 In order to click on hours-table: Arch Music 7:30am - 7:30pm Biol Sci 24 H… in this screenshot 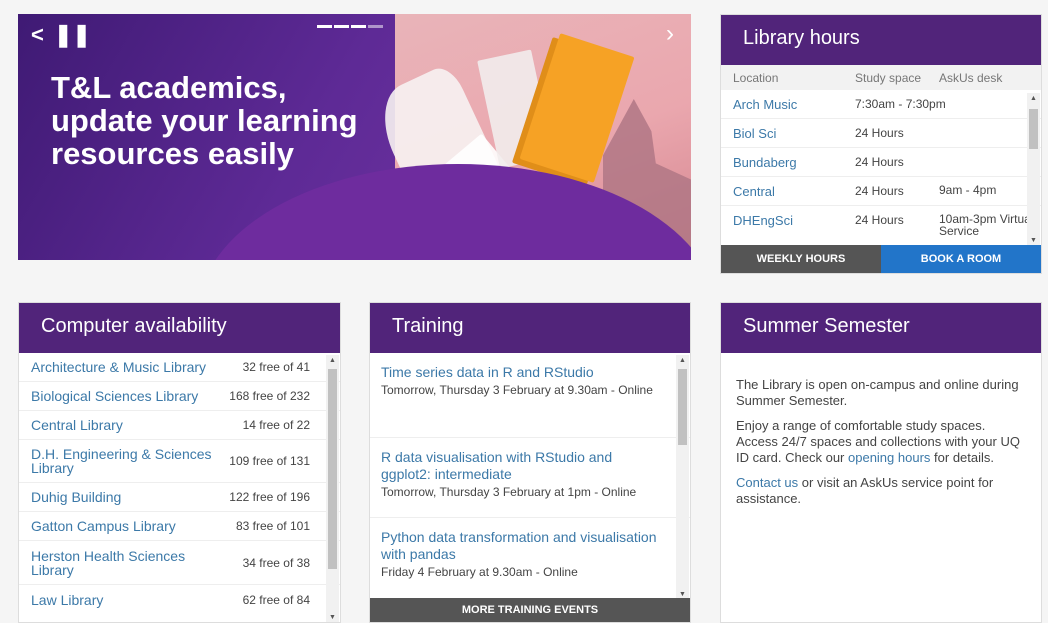, I will do `click(881, 164)`.